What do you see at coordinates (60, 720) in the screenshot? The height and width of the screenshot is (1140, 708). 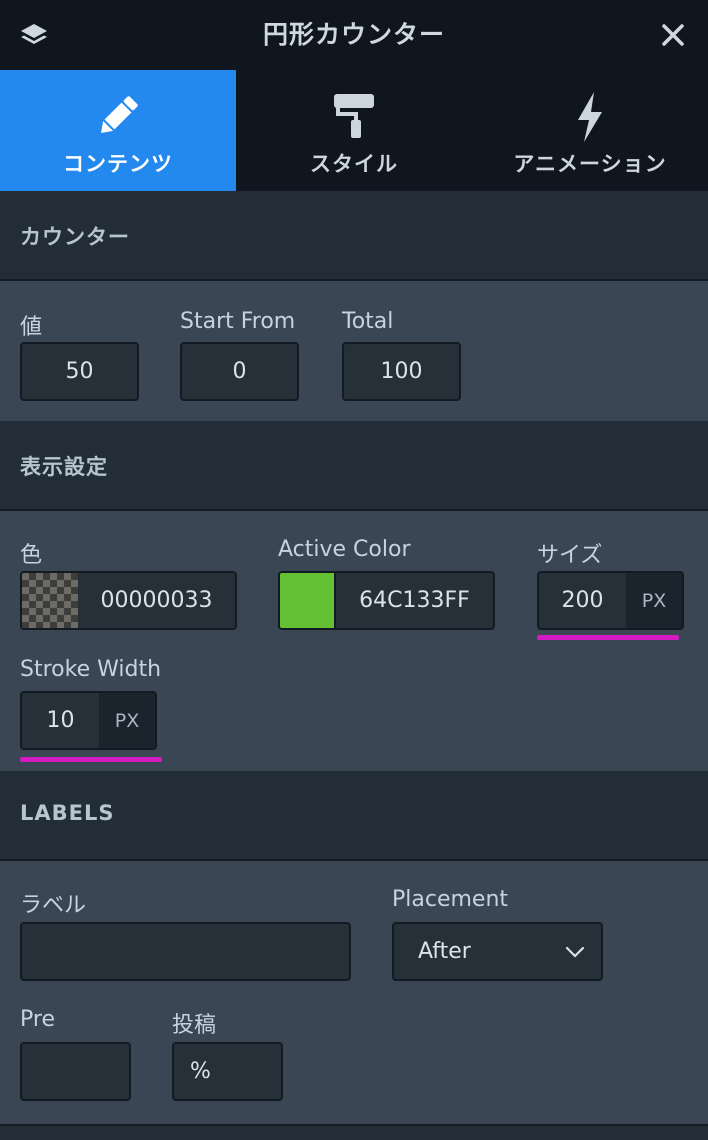 I see `stroke-width-value: 10` at bounding box center [60, 720].